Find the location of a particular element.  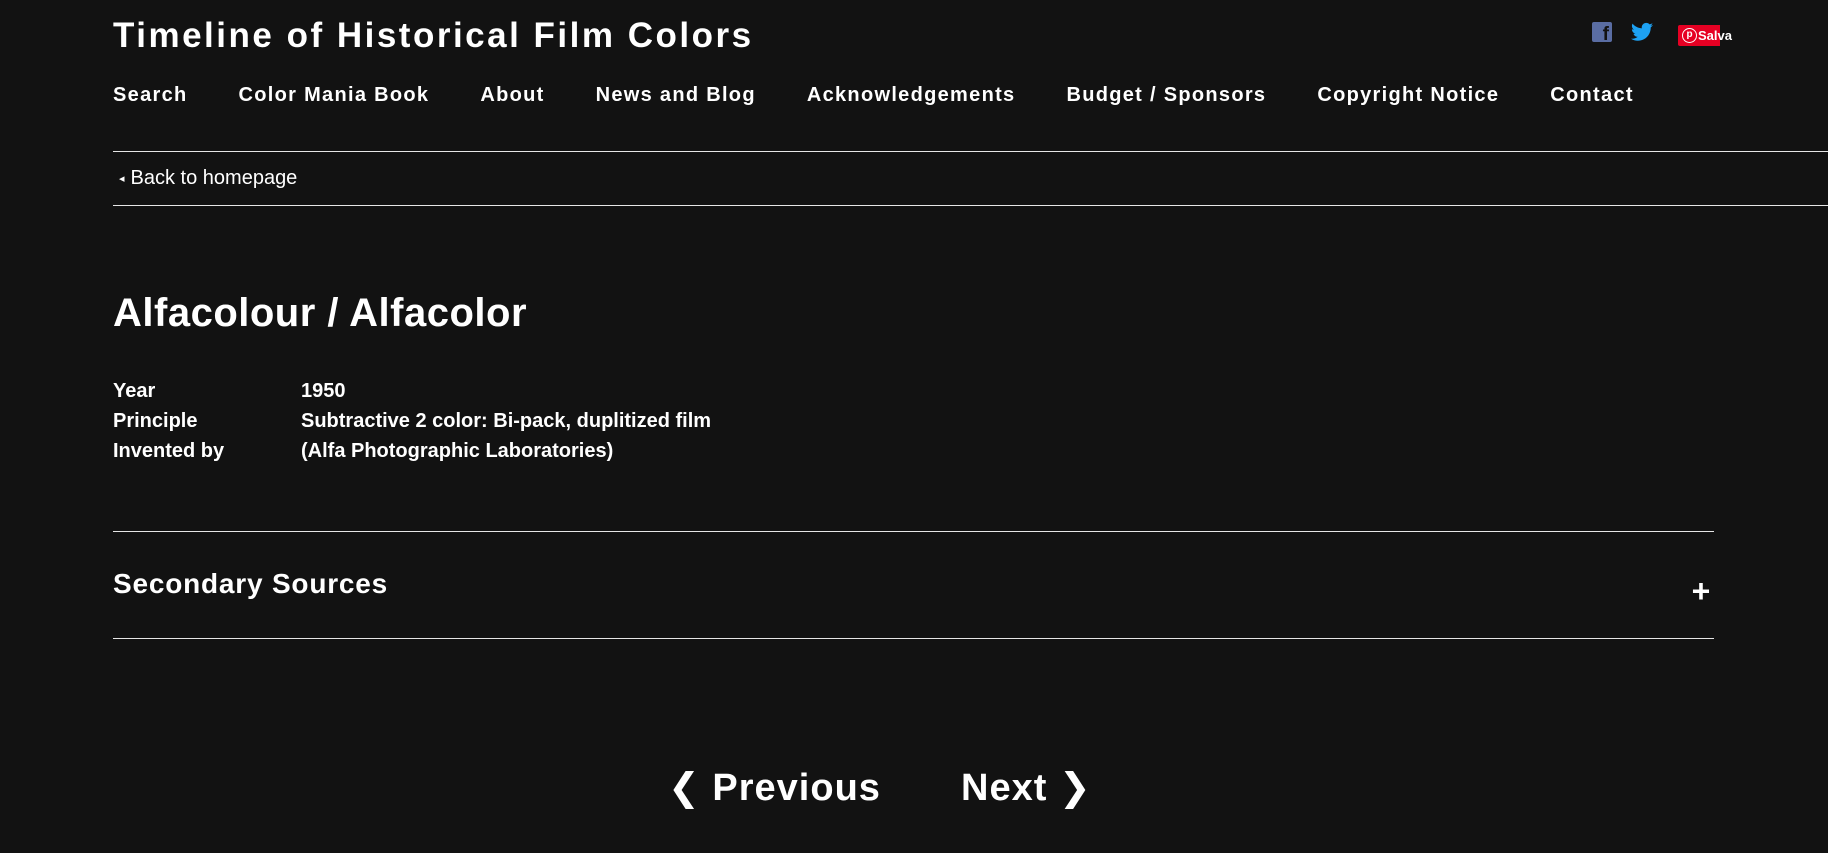

pinterest-icon: p is located at coordinates (1689, 35).